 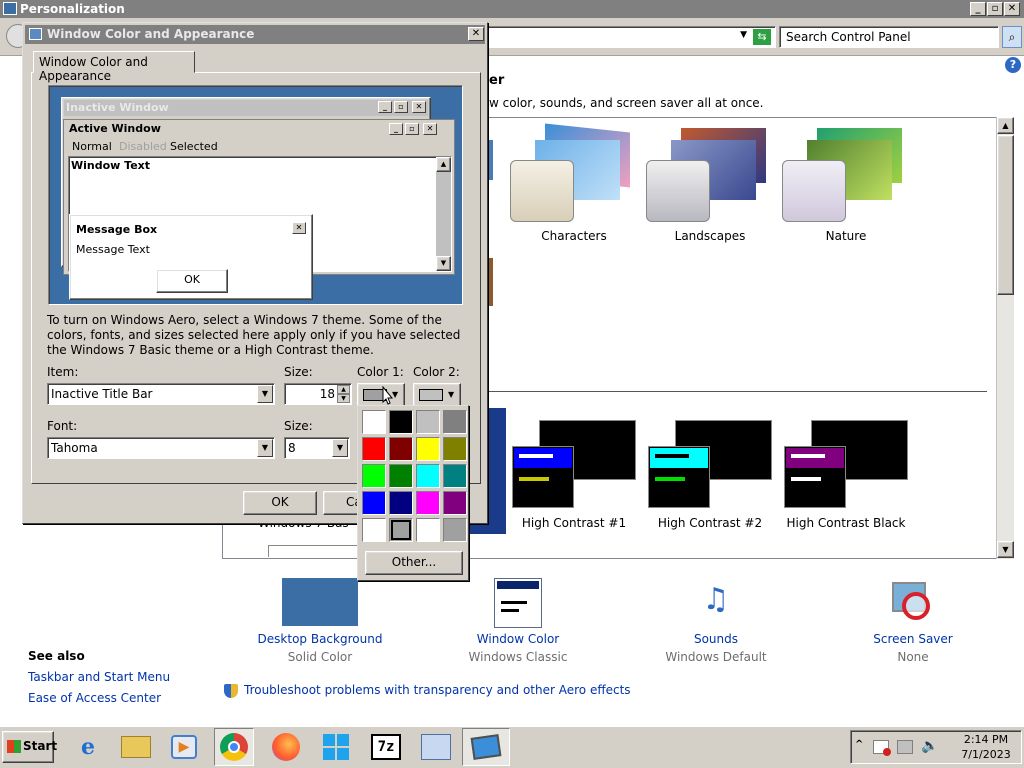 What do you see at coordinates (1012, 9) in the screenshot?
I see `close-icon: ✕` at bounding box center [1012, 9].